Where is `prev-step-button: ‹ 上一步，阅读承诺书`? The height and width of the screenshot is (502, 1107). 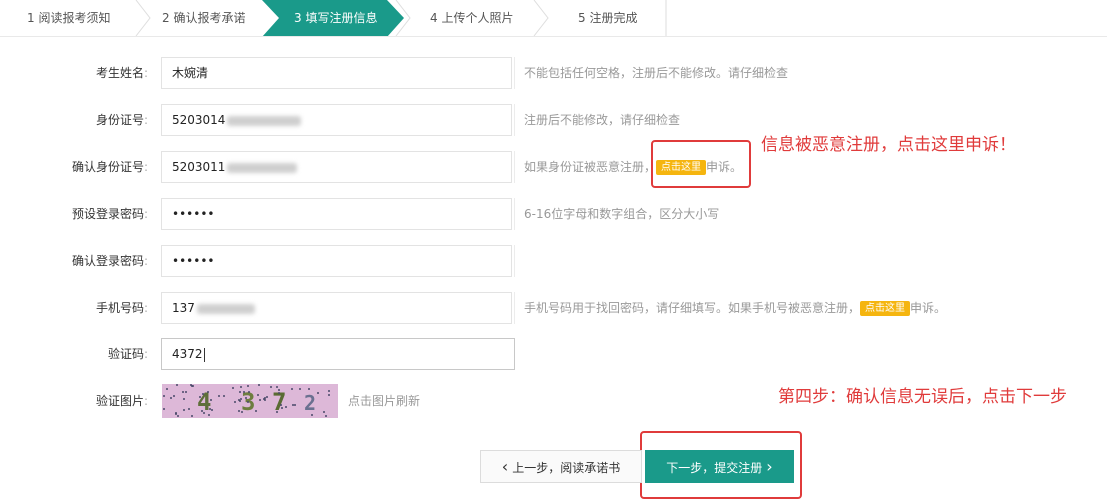 prev-step-button: ‹ 上一步，阅读承诺书 is located at coordinates (561, 466).